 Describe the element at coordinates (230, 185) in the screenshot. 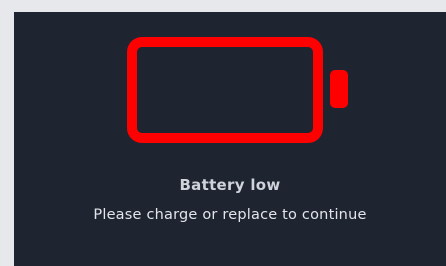

I see `status-title: Battery low` at that location.